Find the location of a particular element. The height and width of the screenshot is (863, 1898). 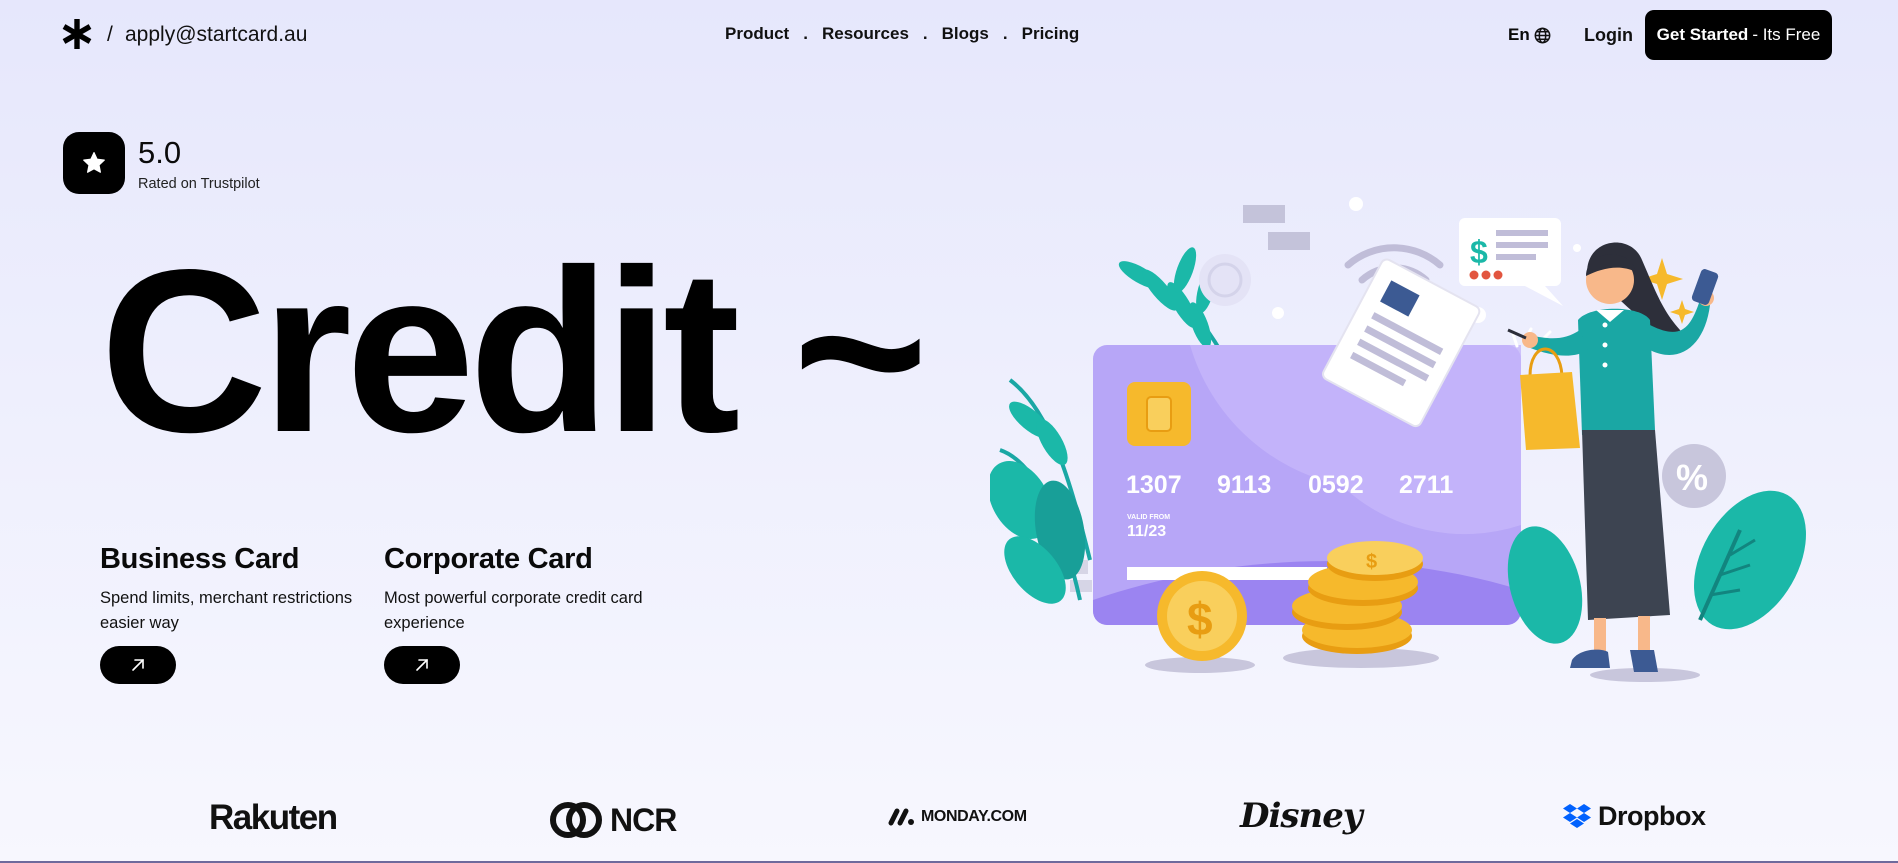

card-number-group: 0592 is located at coordinates (1336, 485).